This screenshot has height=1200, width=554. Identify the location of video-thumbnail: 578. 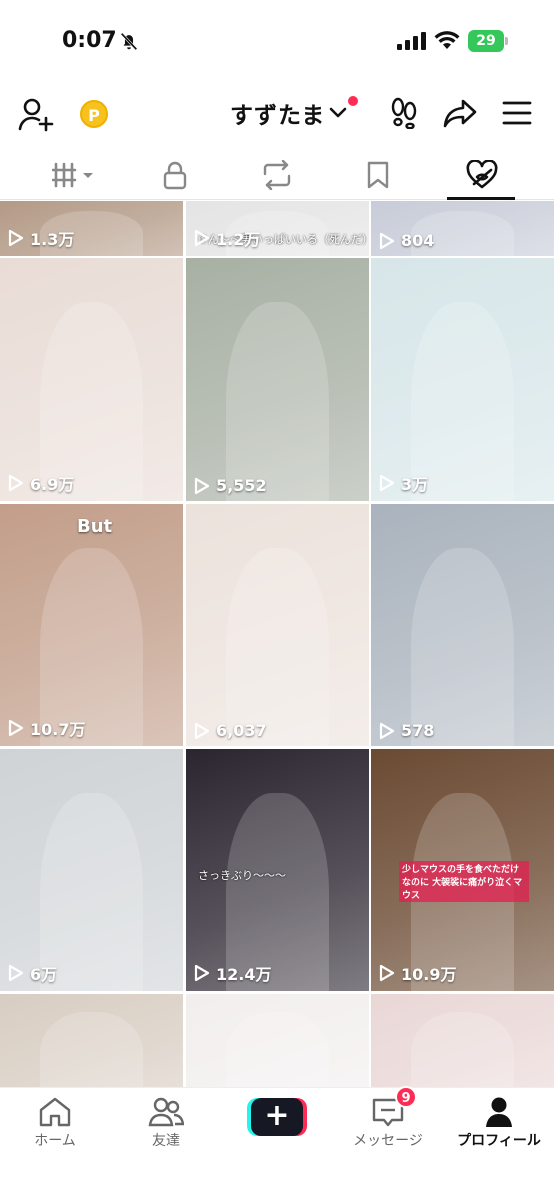
(462, 625).